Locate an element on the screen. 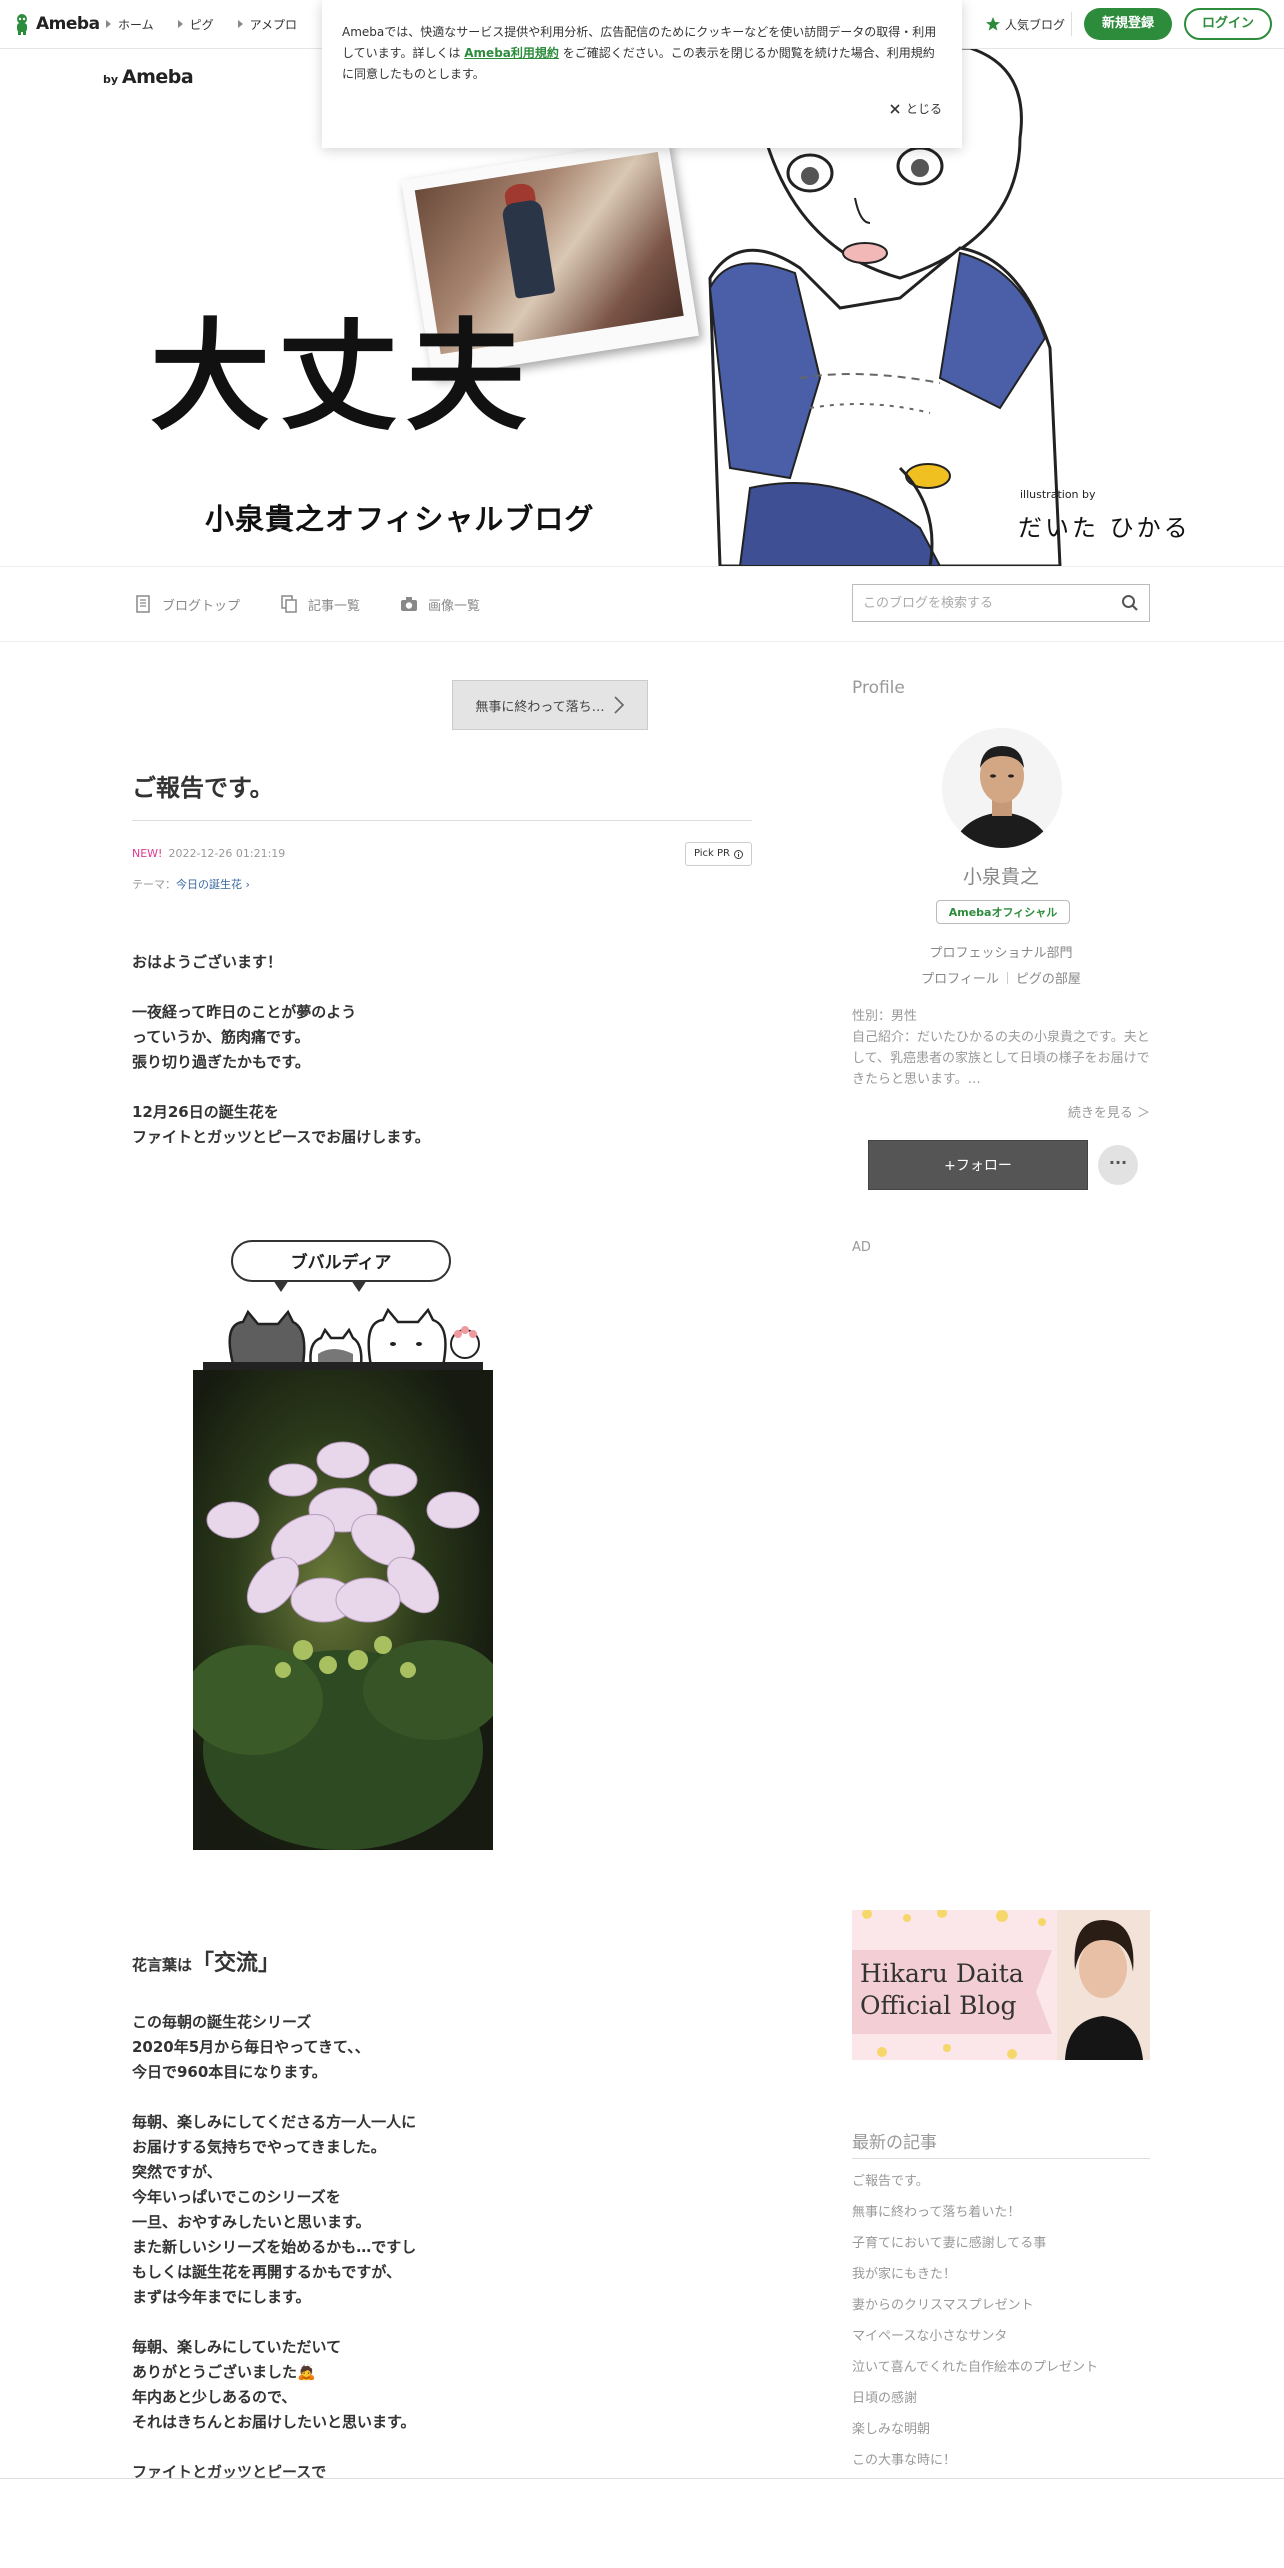  flower-word-line: 花言葉は「交流」 is located at coordinates (206, 1961).